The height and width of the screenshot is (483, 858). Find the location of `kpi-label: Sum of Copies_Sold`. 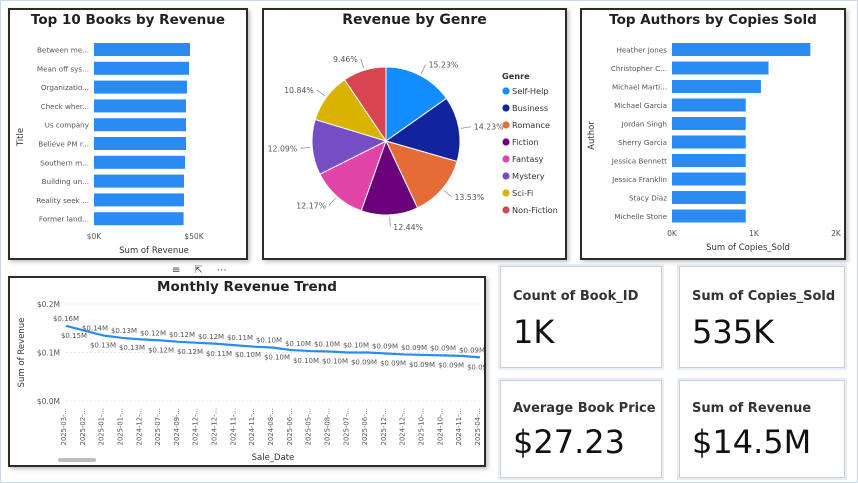

kpi-label: Sum of Copies_Sold is located at coordinates (764, 296).